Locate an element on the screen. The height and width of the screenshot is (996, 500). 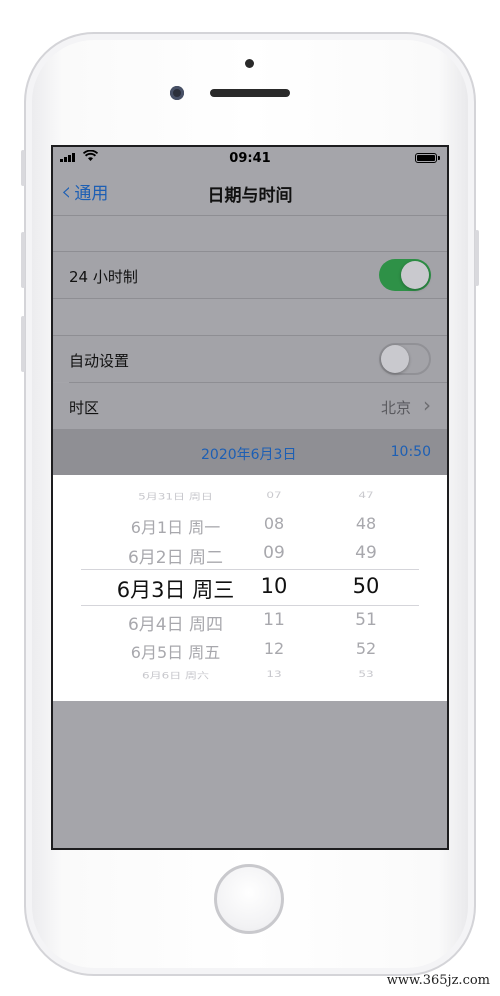
selection-line-bottom is located at coordinates (250, 605).